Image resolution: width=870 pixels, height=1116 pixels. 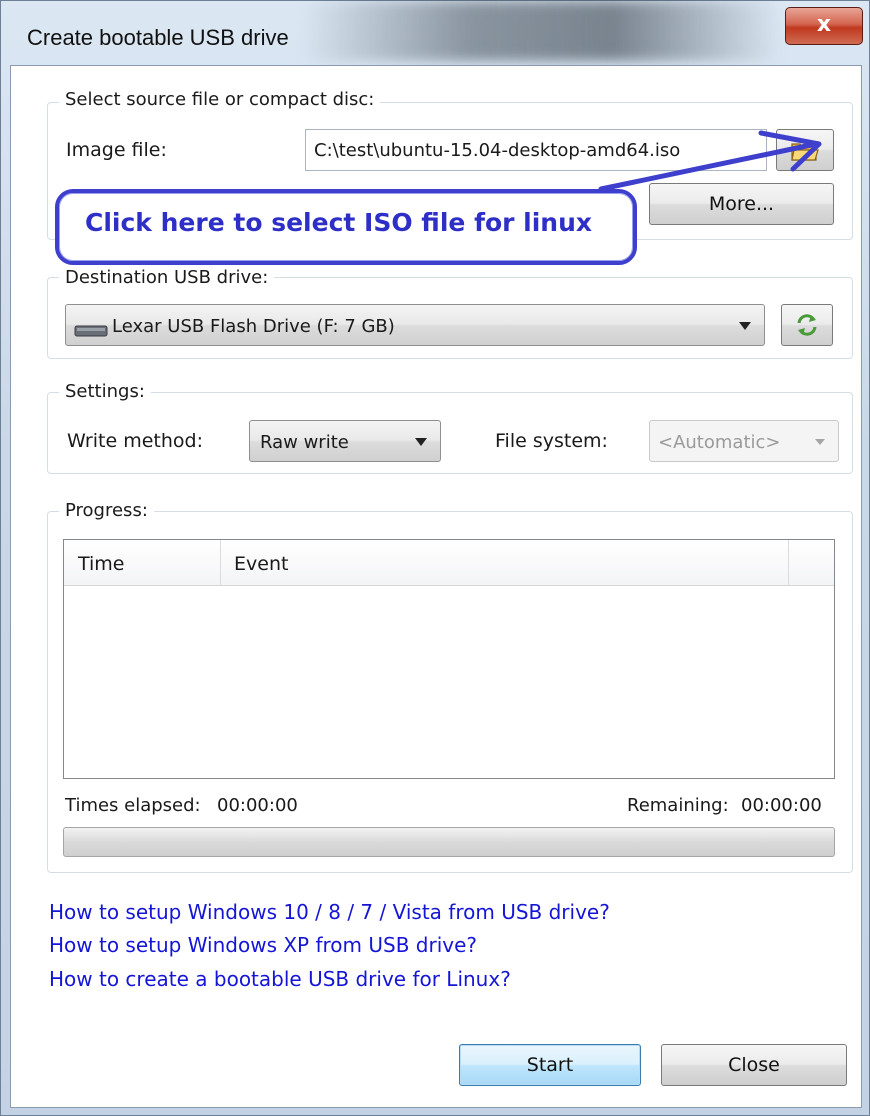 What do you see at coordinates (91, 331) in the screenshot?
I see `usb-drive-icon` at bounding box center [91, 331].